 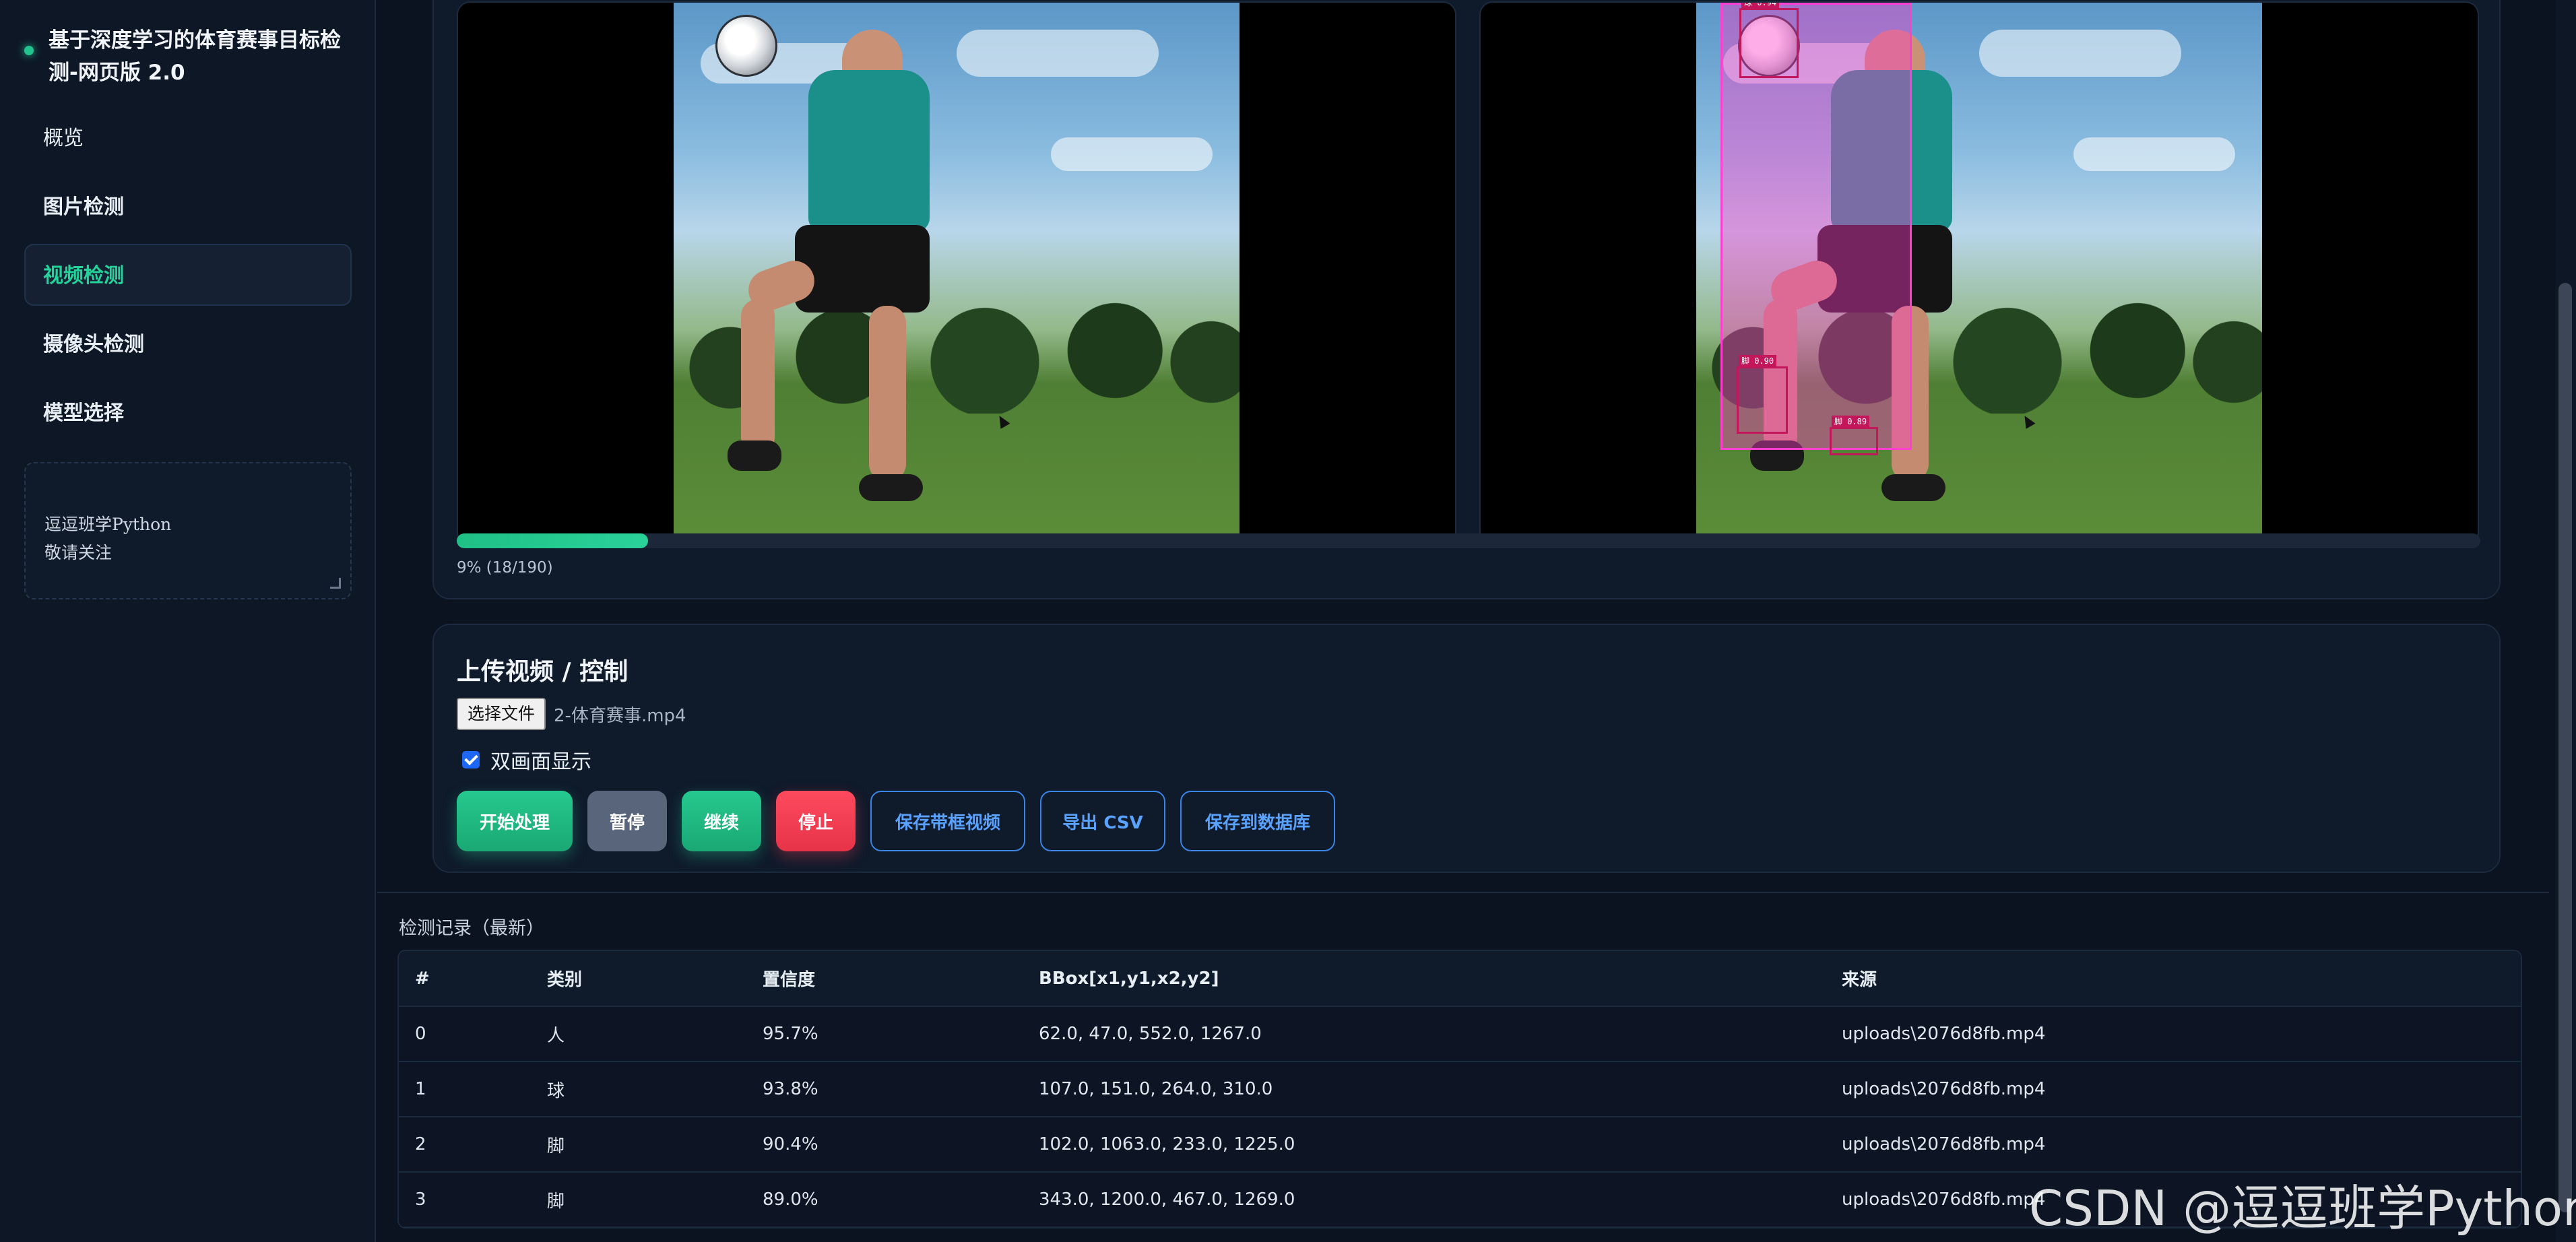 I want to click on cell-bbox: 343.0, 1200.0, 467.0, 1269.0, so click(x=1424, y=1199).